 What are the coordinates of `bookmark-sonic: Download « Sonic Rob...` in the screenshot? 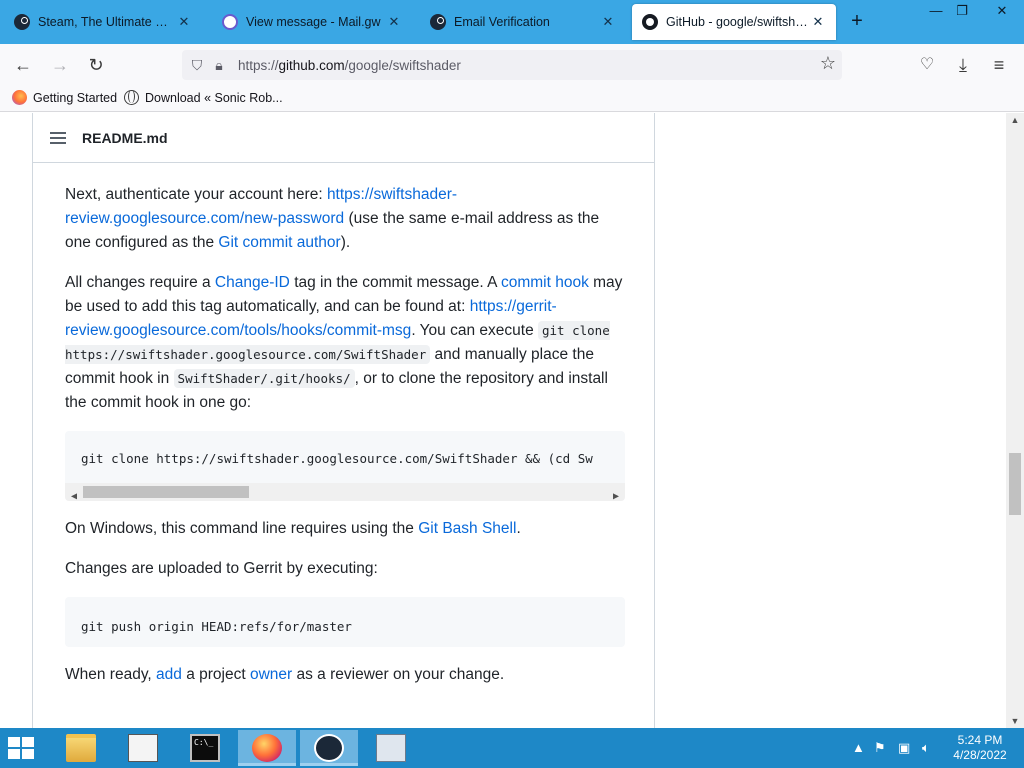 It's located at (203, 97).